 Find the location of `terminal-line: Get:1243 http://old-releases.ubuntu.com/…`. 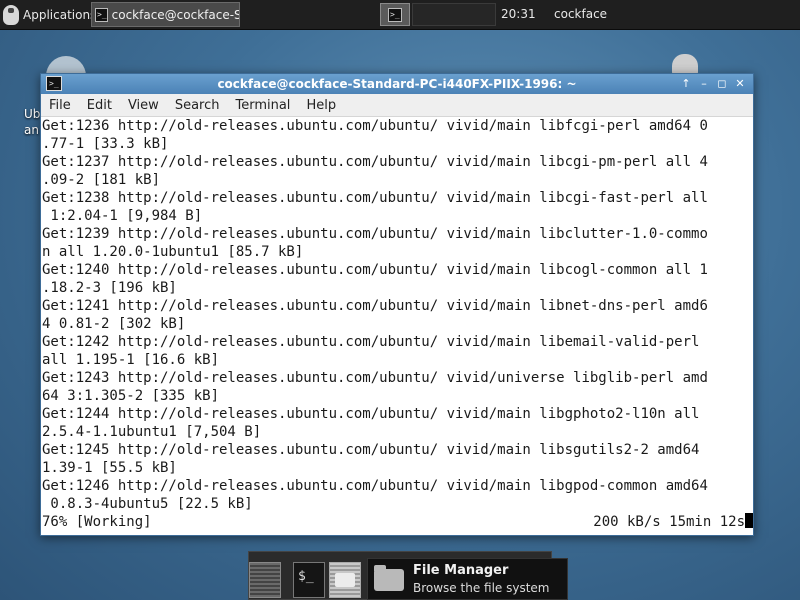

terminal-line: Get:1243 http://old-releases.ubuntu.com/… is located at coordinates (375, 378).